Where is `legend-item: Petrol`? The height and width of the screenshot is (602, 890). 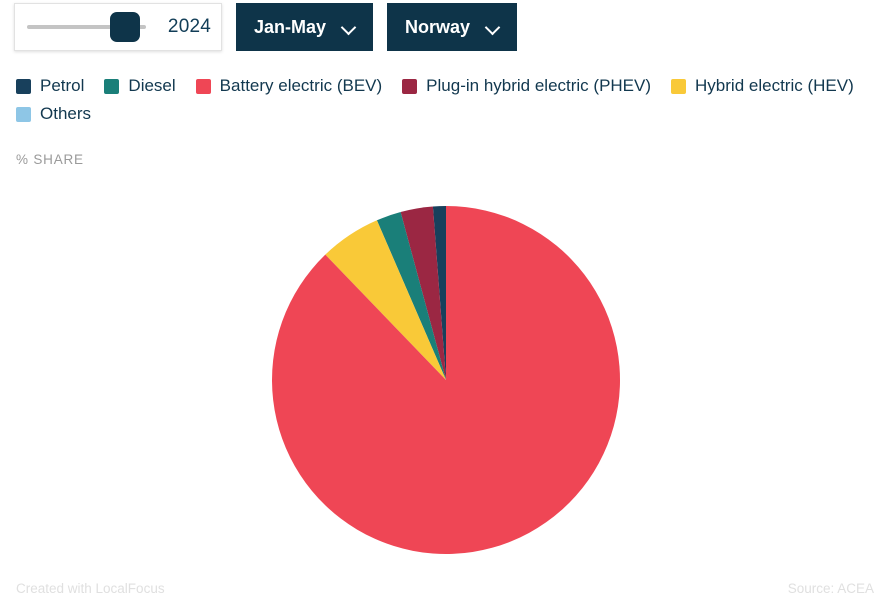 legend-item: Petrol is located at coordinates (50, 86).